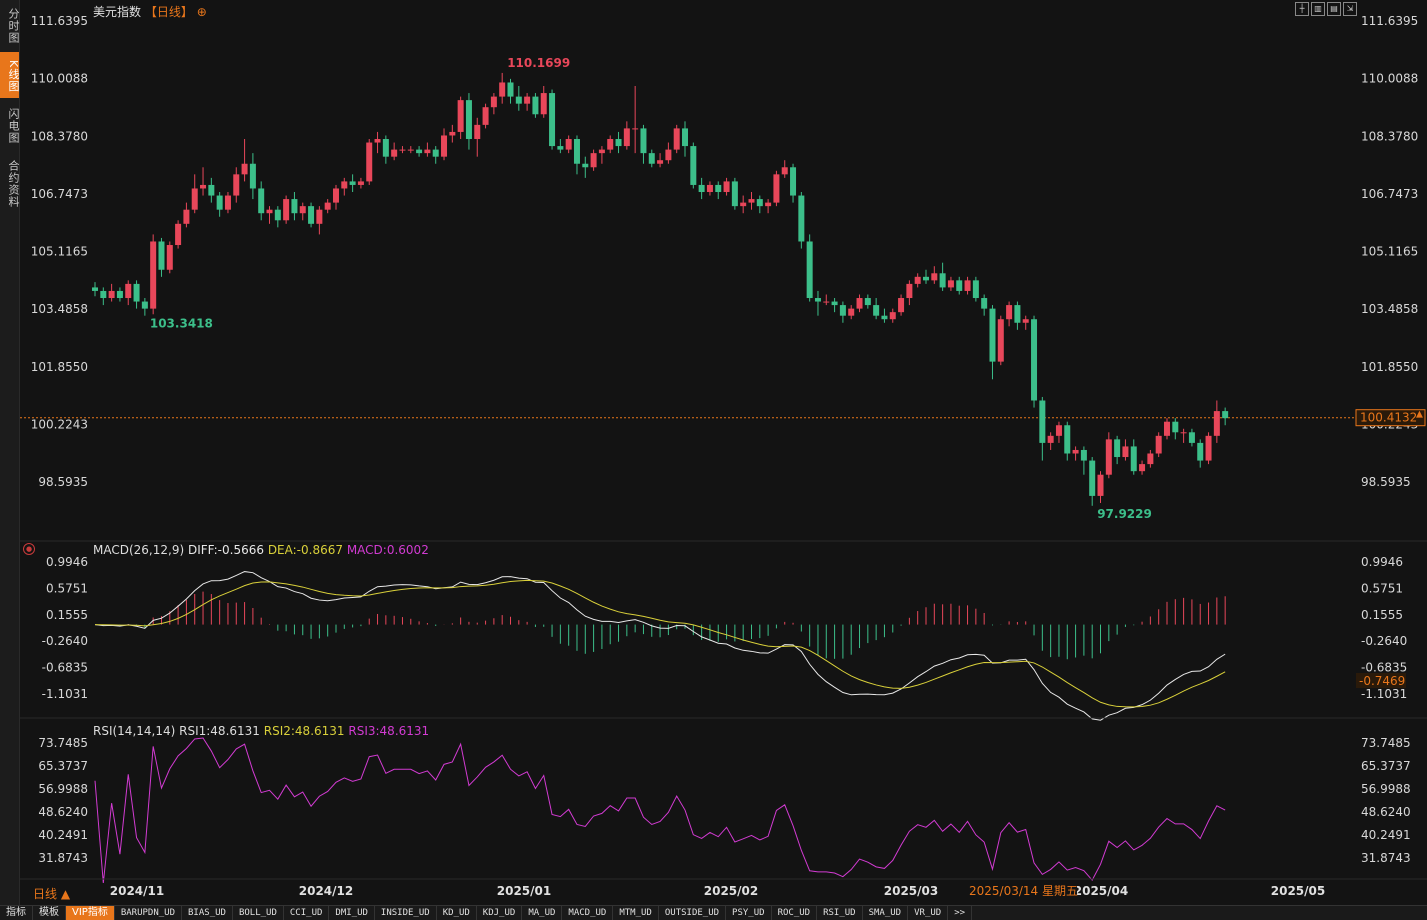 The width and height of the screenshot is (1427, 920). Describe the element at coordinates (63, 789) in the screenshot. I see `rsi-axis-label-left: 56.9988` at that location.